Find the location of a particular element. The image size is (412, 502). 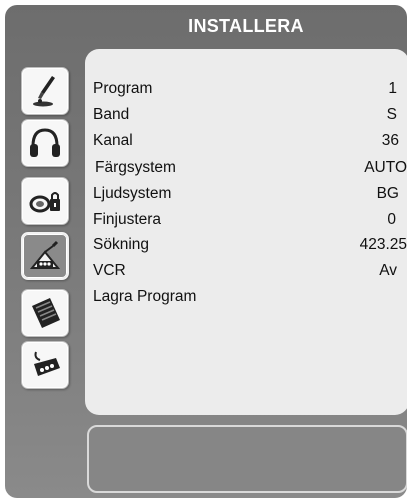

setting-row-band: Band S is located at coordinates (246, 118).